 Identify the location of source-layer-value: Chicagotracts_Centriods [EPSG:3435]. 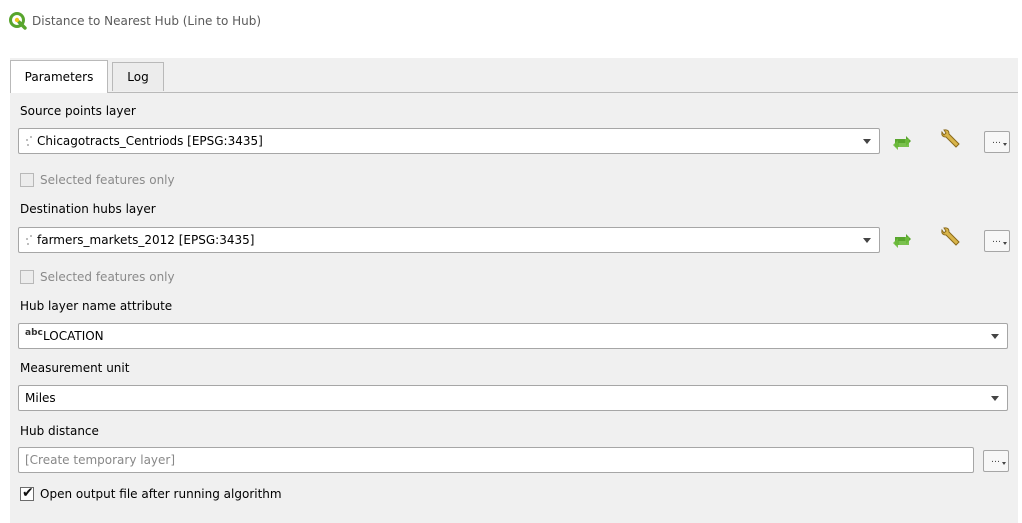
(150, 141).